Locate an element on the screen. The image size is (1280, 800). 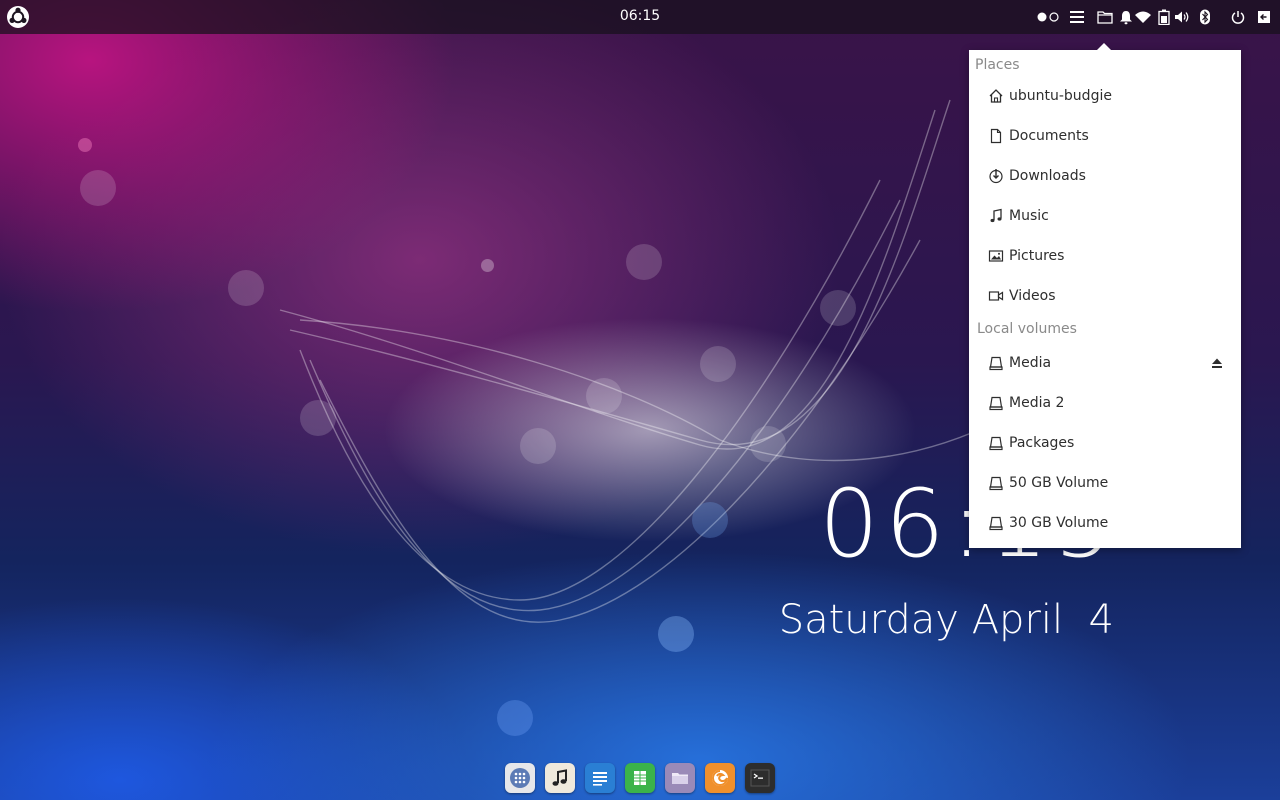
dock-spreadsheet is located at coordinates (640, 778).